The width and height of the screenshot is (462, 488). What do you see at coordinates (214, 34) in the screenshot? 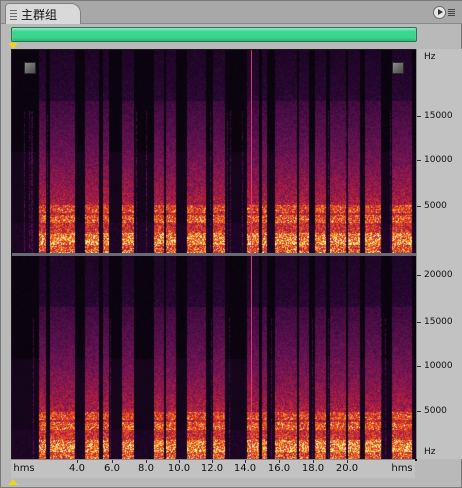
I see `overview-bar` at bounding box center [214, 34].